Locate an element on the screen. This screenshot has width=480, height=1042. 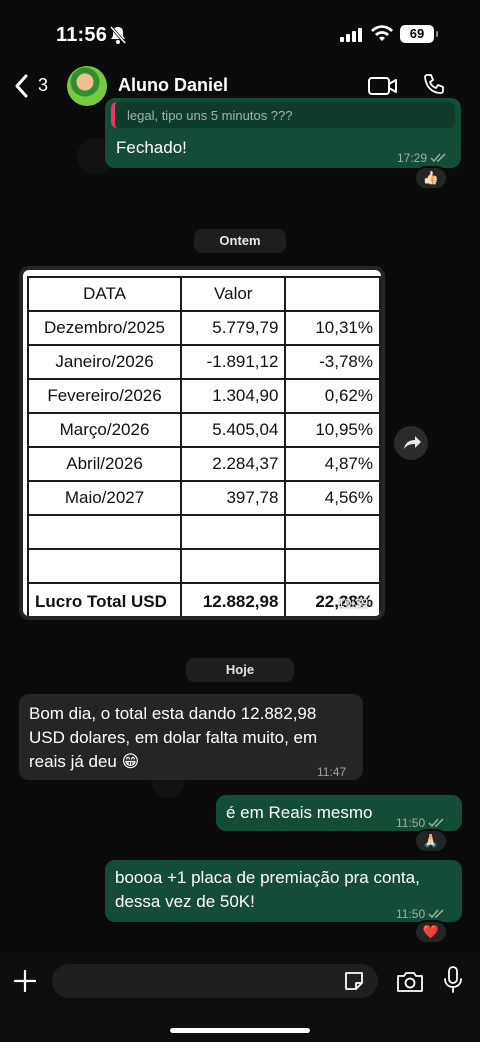
table-row: Janeiro/2026 -1.891,12 -3,78% is located at coordinates (203, 362).